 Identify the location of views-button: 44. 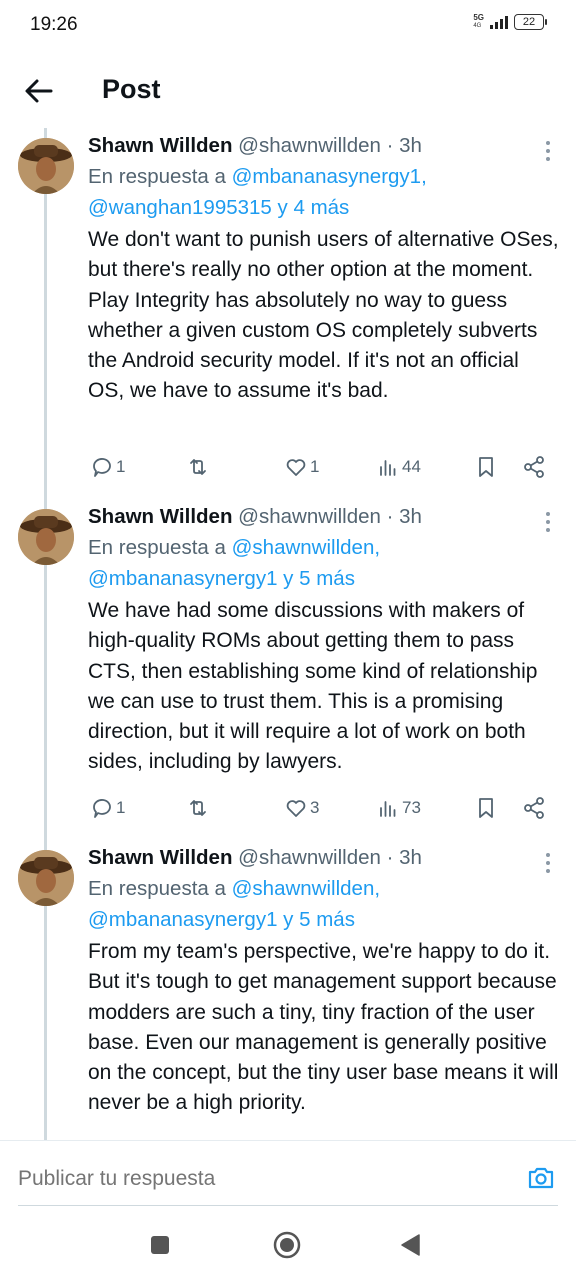
(398, 467).